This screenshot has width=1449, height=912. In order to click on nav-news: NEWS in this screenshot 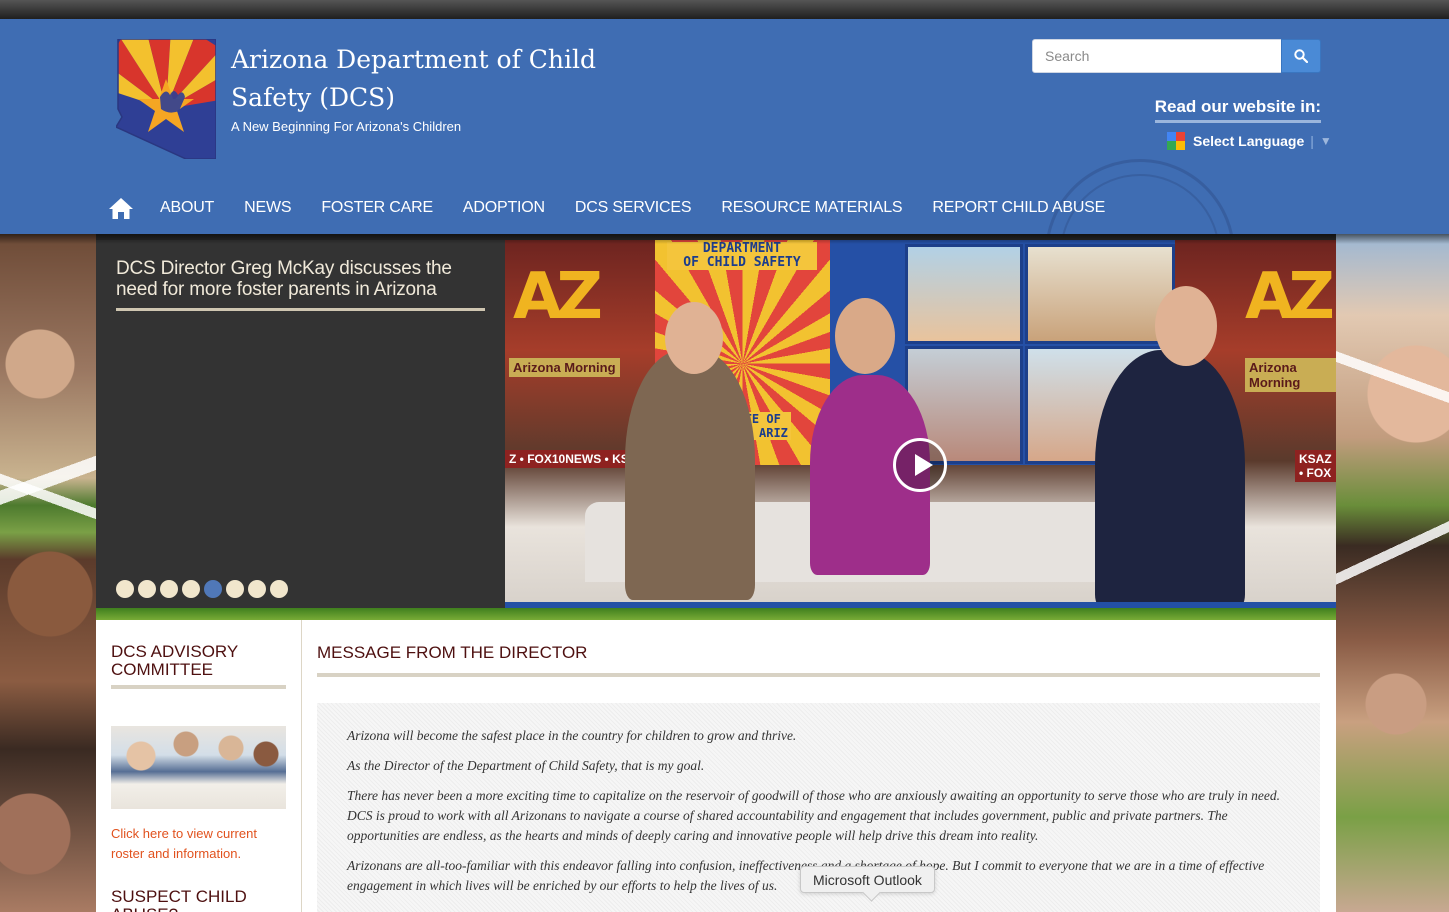, I will do `click(267, 208)`.